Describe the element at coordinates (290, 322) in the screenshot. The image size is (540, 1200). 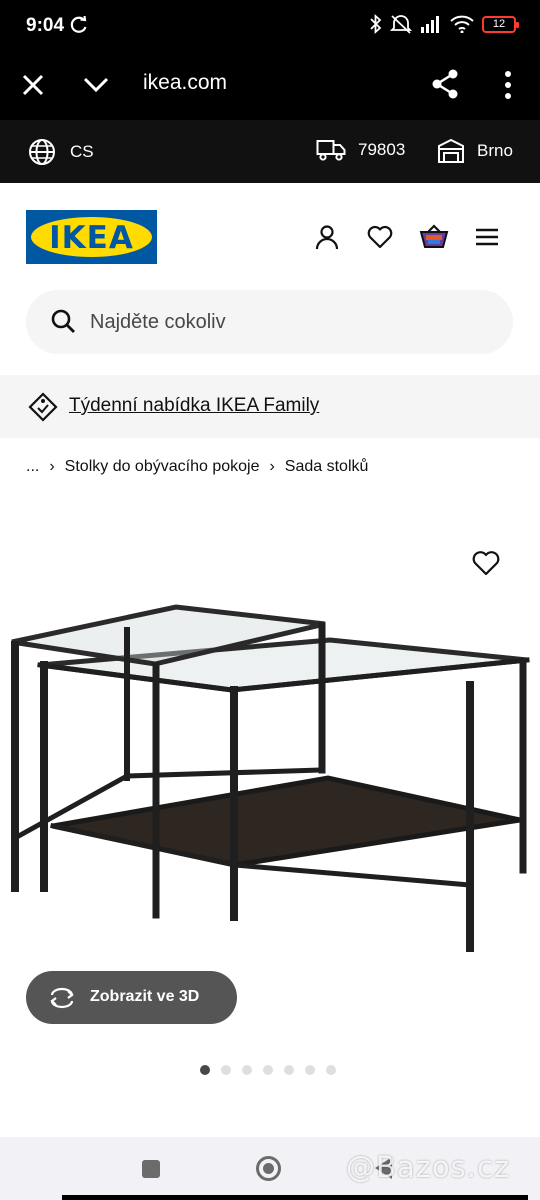
I see `search-input` at that location.